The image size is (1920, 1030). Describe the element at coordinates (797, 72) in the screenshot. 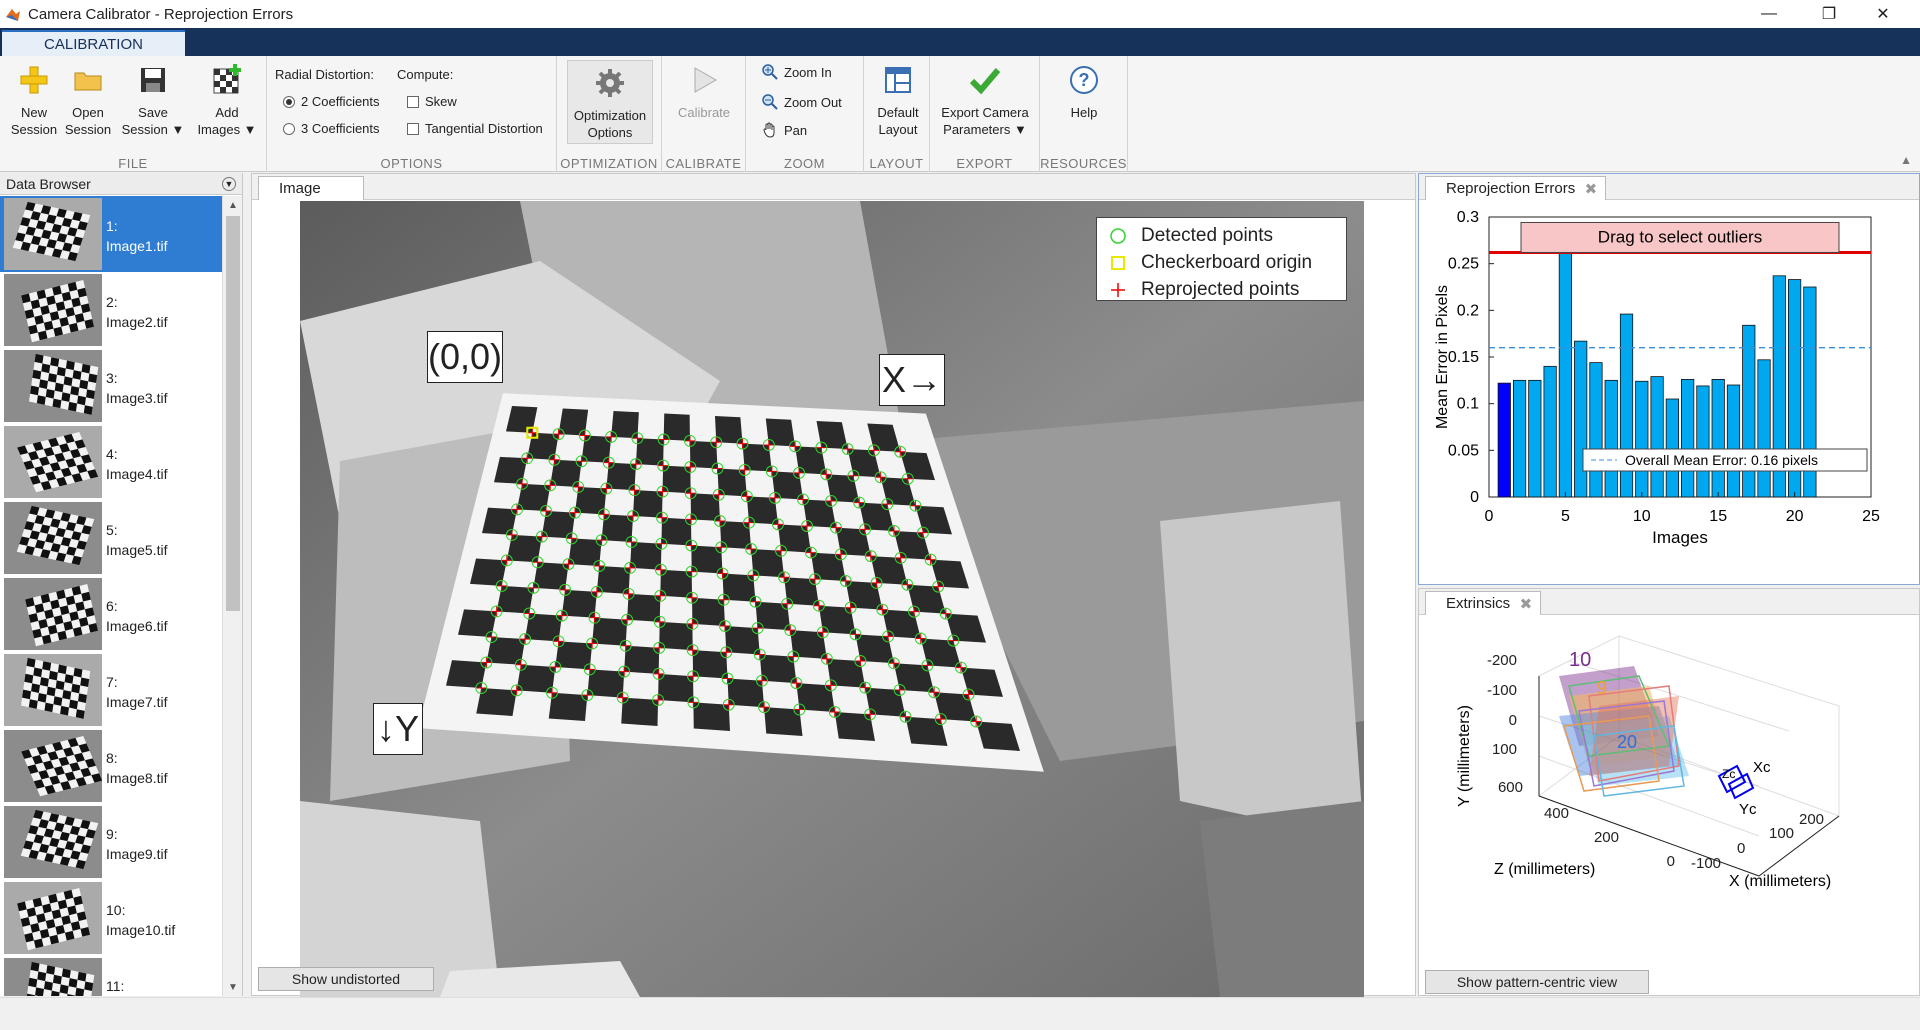

I see `zoom-in-button: Zoom In` at that location.